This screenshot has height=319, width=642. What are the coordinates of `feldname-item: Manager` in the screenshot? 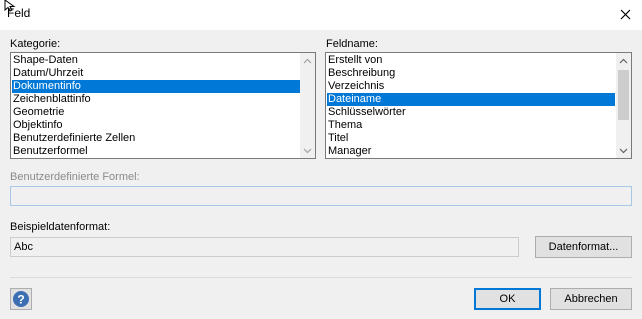 It's located at (471, 151).